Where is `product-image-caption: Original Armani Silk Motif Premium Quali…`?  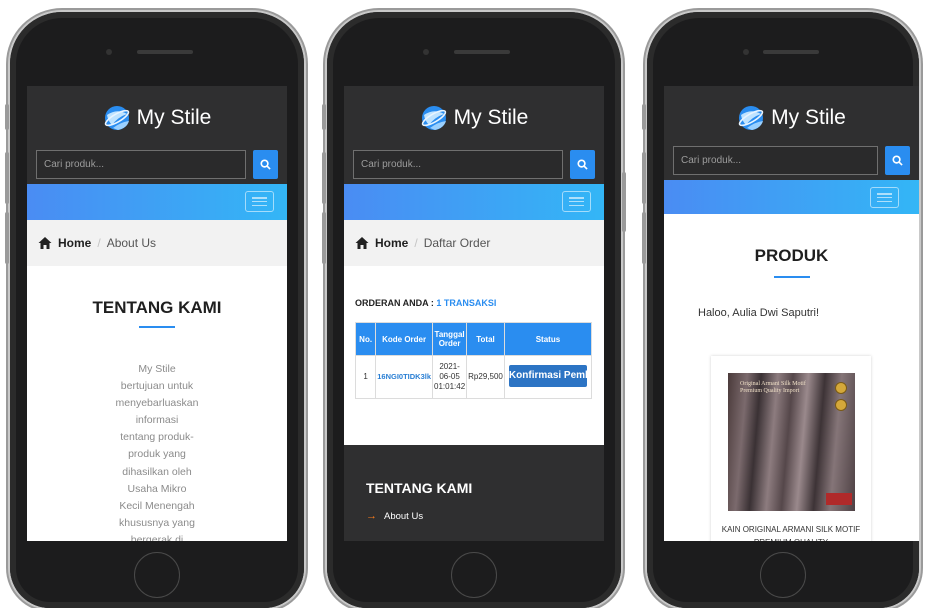 product-image-caption: Original Armani Silk Motif Premium Quali… is located at coordinates (773, 387).